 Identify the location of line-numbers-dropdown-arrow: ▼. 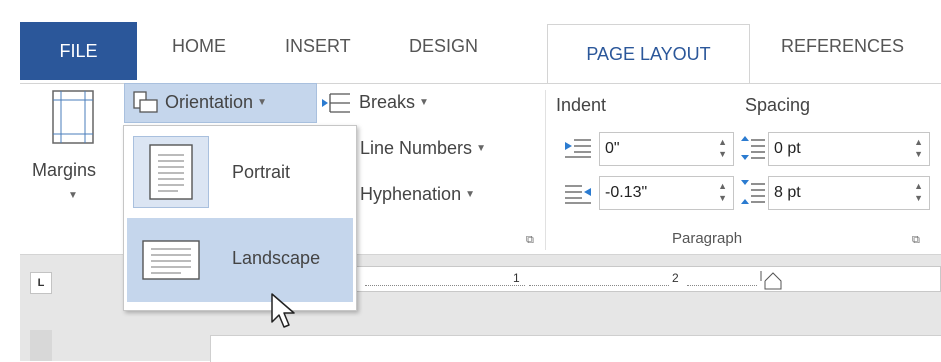
(481, 148).